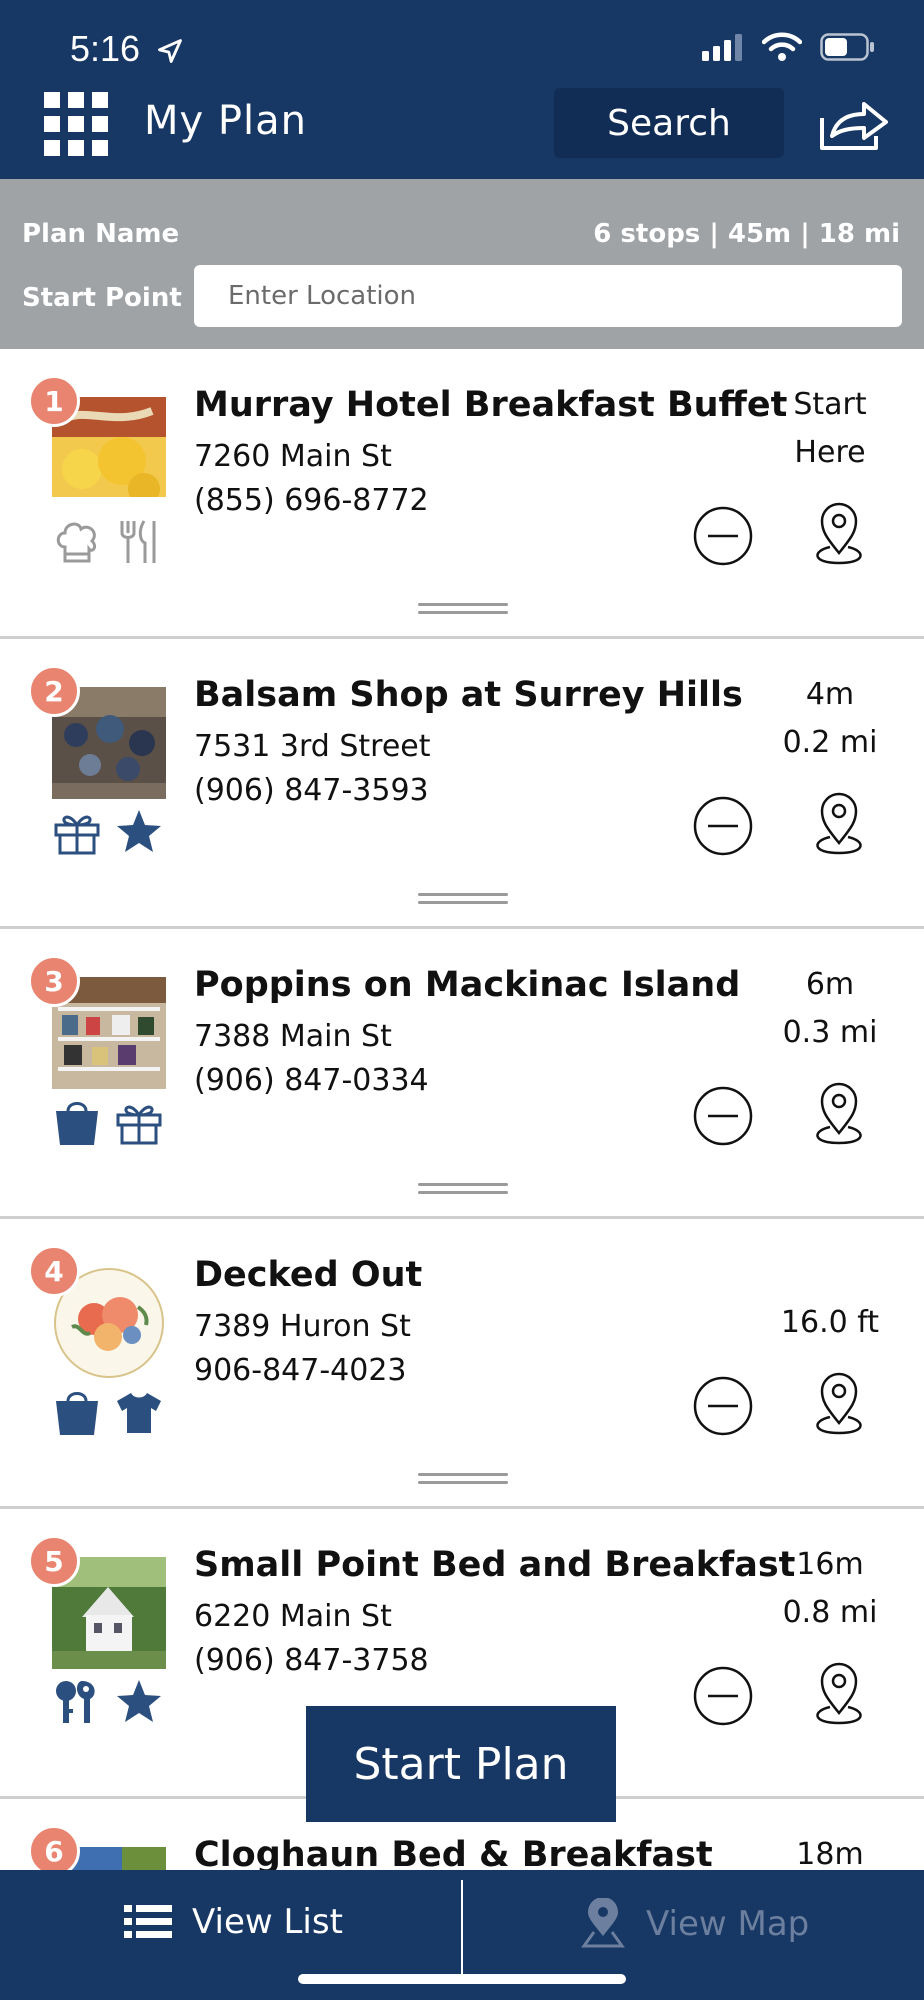 This screenshot has height=2000, width=924. What do you see at coordinates (312, 746) in the screenshot?
I see `stop-address: 7531 3rd Street` at bounding box center [312, 746].